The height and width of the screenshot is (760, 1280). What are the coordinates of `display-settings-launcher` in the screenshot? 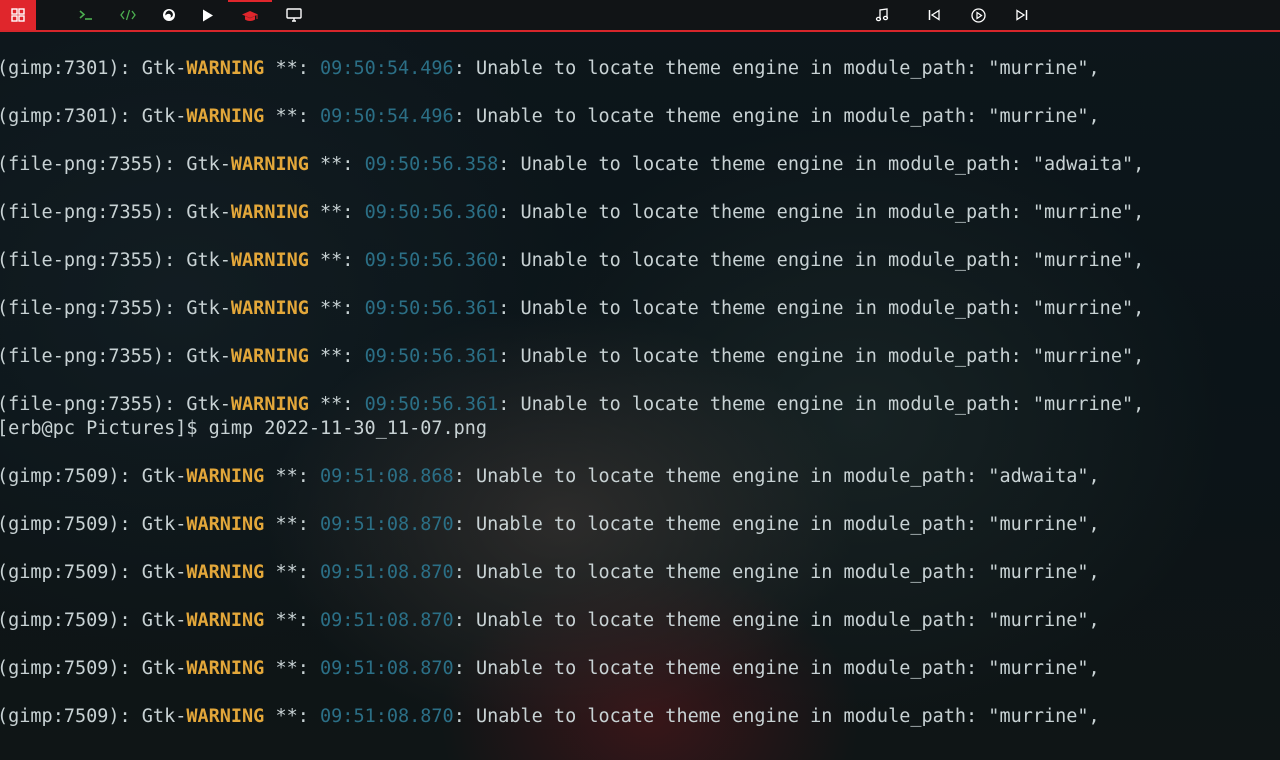 It's located at (294, 15).